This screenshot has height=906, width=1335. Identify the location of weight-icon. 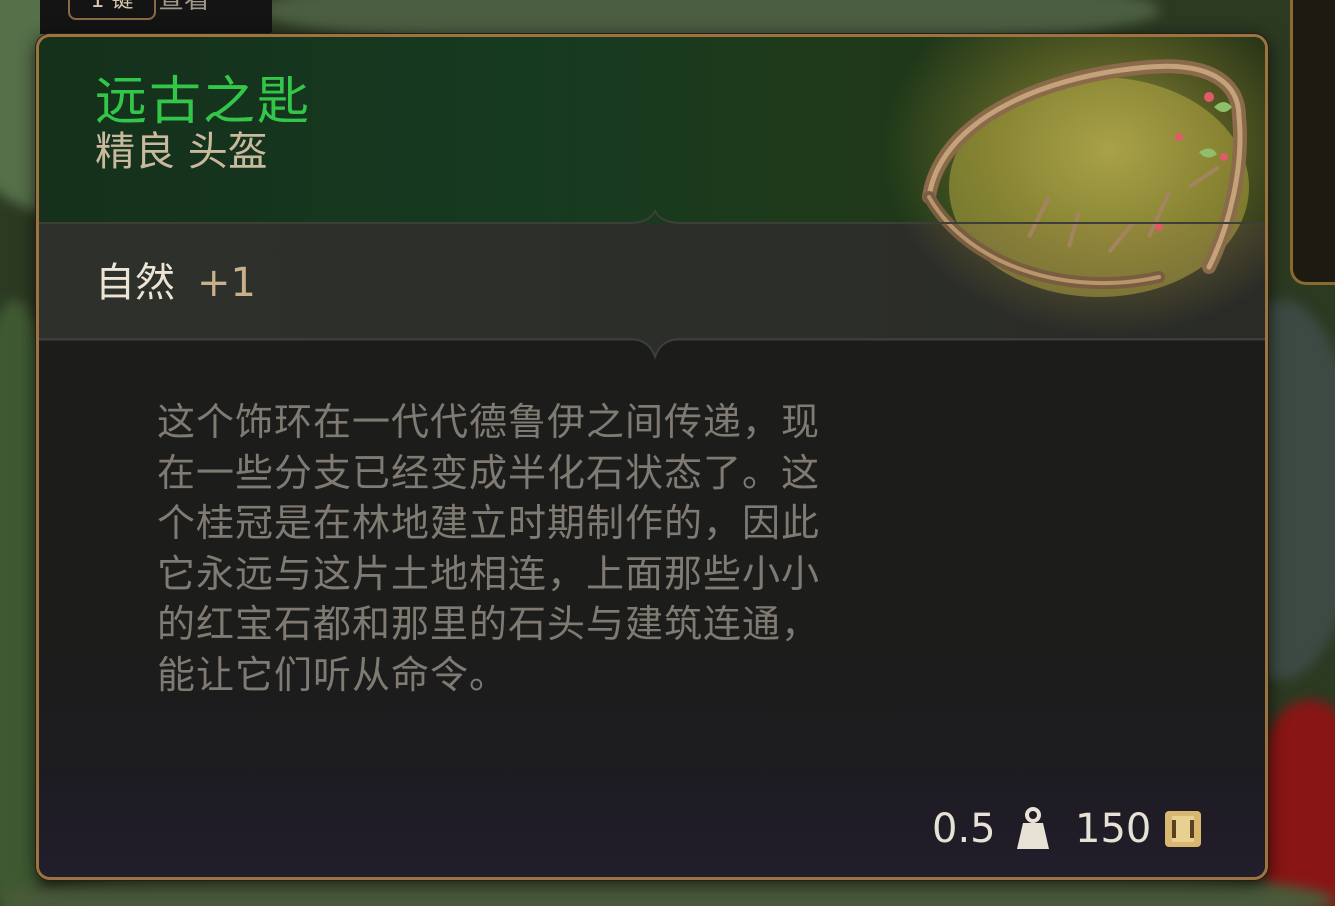
(1033, 828).